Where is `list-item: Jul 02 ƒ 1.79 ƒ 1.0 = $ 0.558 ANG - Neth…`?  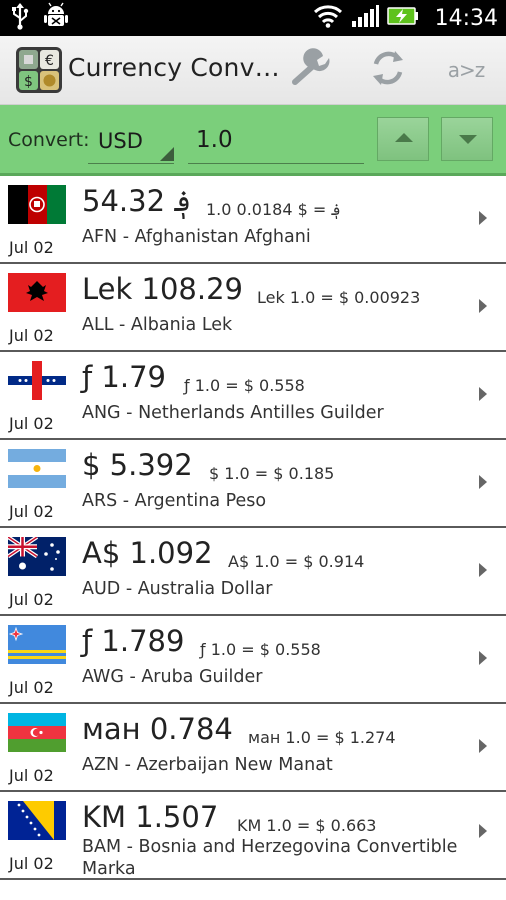
list-item: Jul 02 ƒ 1.79 ƒ 1.0 = $ 0.558 ANG - Neth… is located at coordinates (253, 396).